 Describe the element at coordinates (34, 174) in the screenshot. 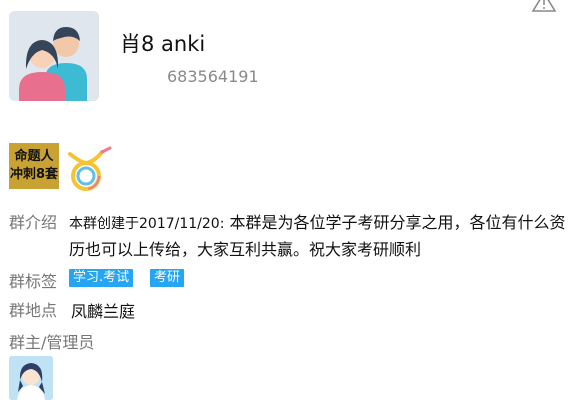

I see `album-title-line2: 冲刺8套` at that location.